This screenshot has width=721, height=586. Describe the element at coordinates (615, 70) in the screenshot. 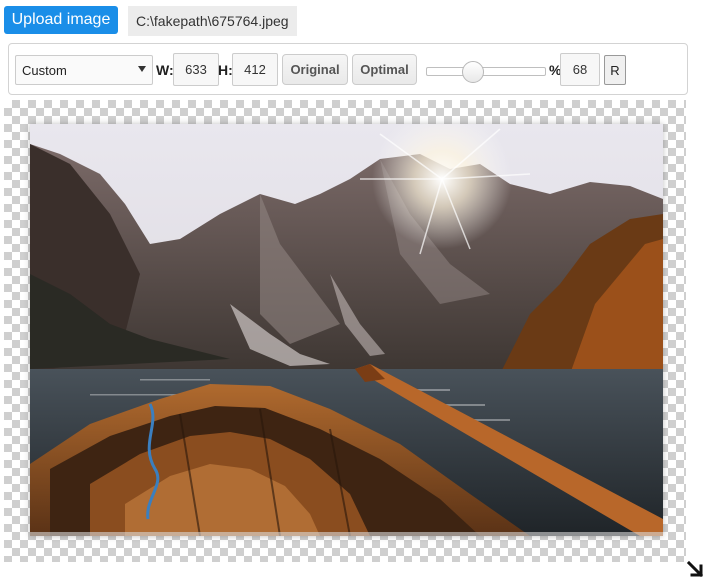

I see `reset-button: R` at that location.